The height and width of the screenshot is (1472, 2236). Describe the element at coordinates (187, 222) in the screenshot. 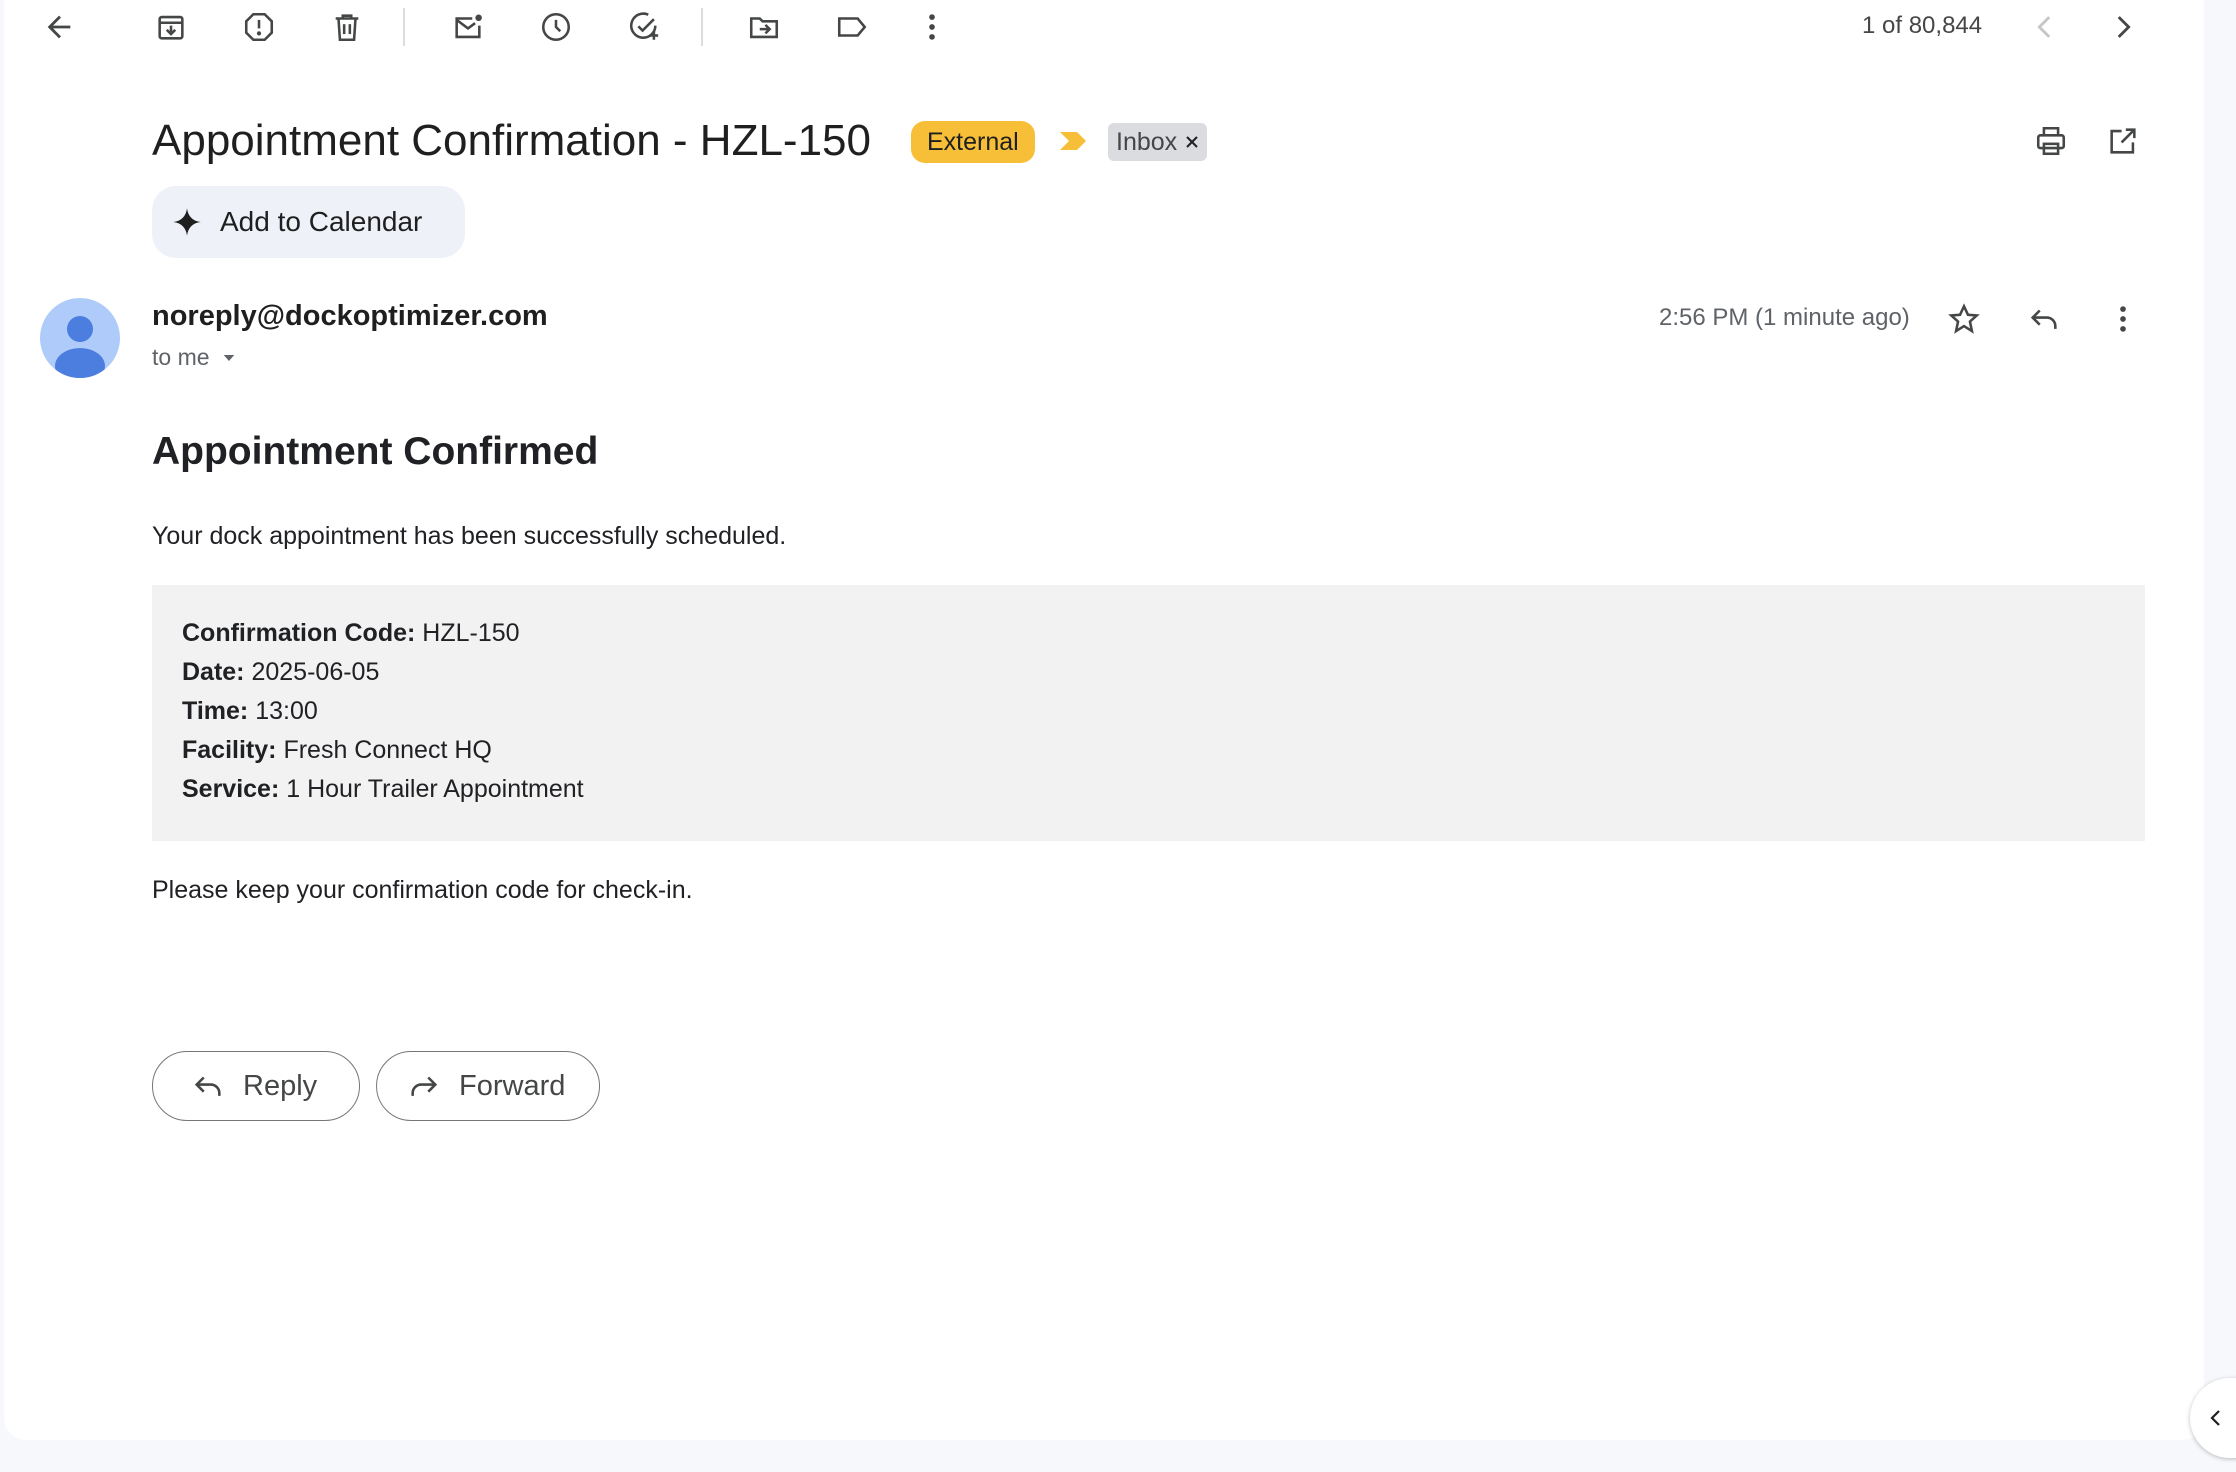

I see `sparkle-icon` at that location.